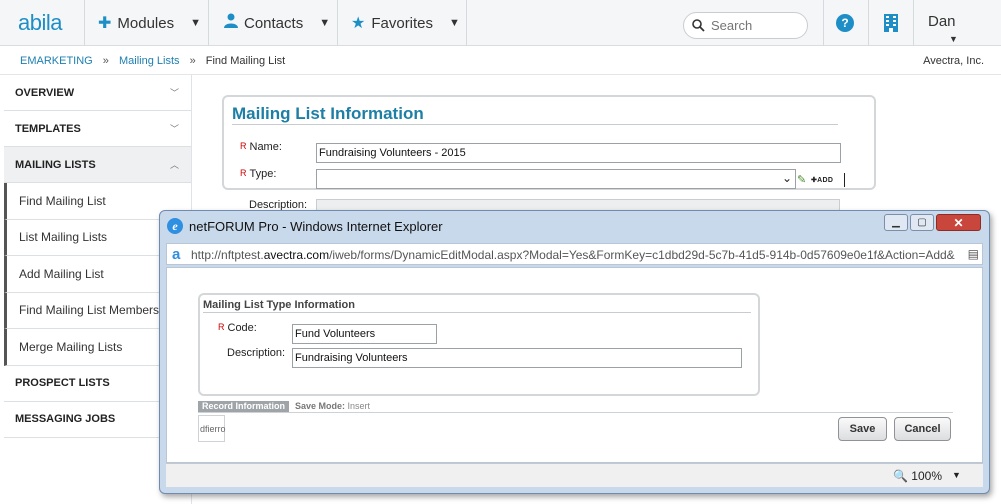 Image resolution: width=1001 pixels, height=504 pixels. What do you see at coordinates (97, 93) in the screenshot?
I see `sidebar-section-overview: OVERVIEW ﹀` at bounding box center [97, 93].